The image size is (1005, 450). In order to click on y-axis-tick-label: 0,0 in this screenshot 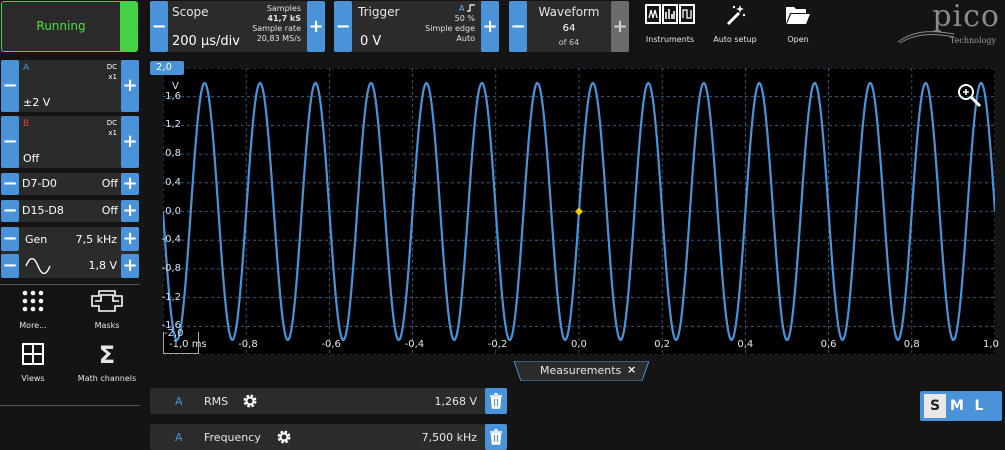, I will do `click(173, 211)`.